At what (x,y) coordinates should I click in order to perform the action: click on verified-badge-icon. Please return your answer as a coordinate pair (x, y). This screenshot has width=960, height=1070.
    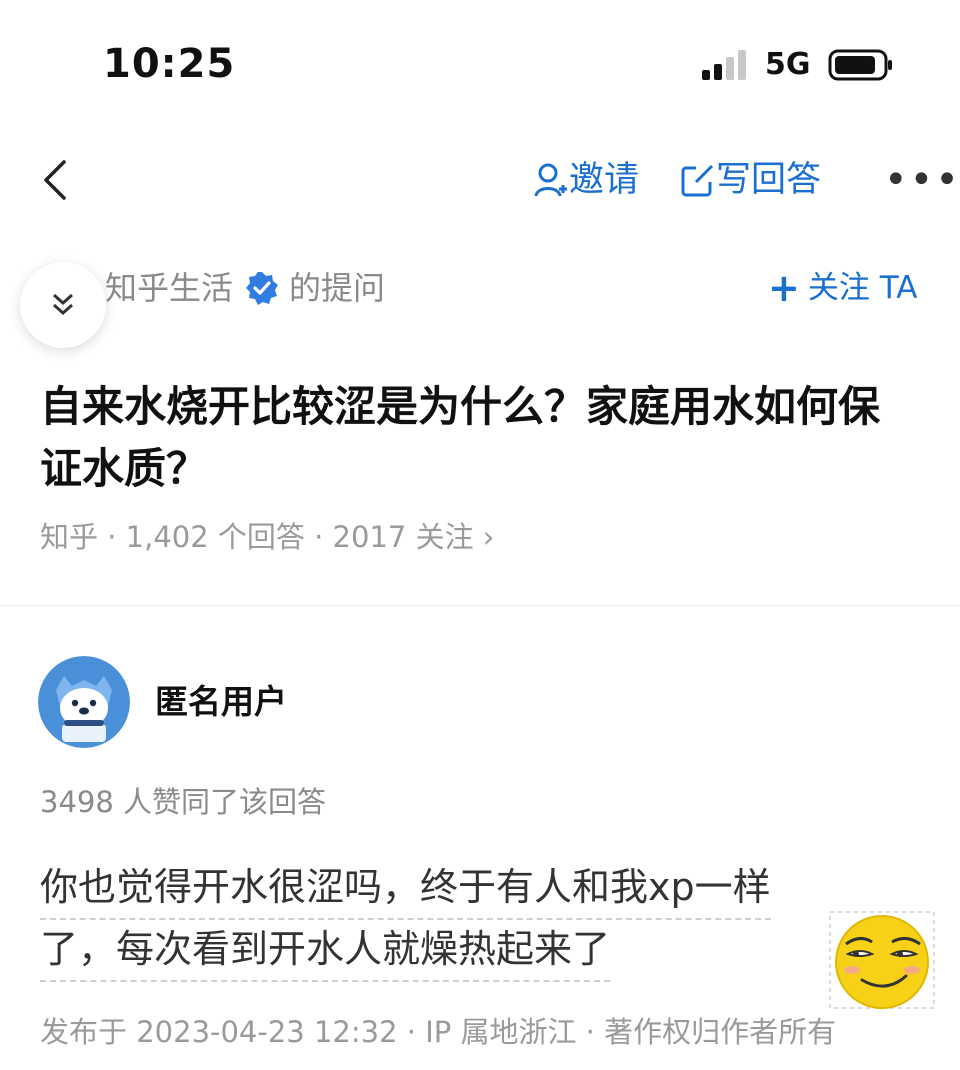
    Looking at the image, I should click on (262, 288).